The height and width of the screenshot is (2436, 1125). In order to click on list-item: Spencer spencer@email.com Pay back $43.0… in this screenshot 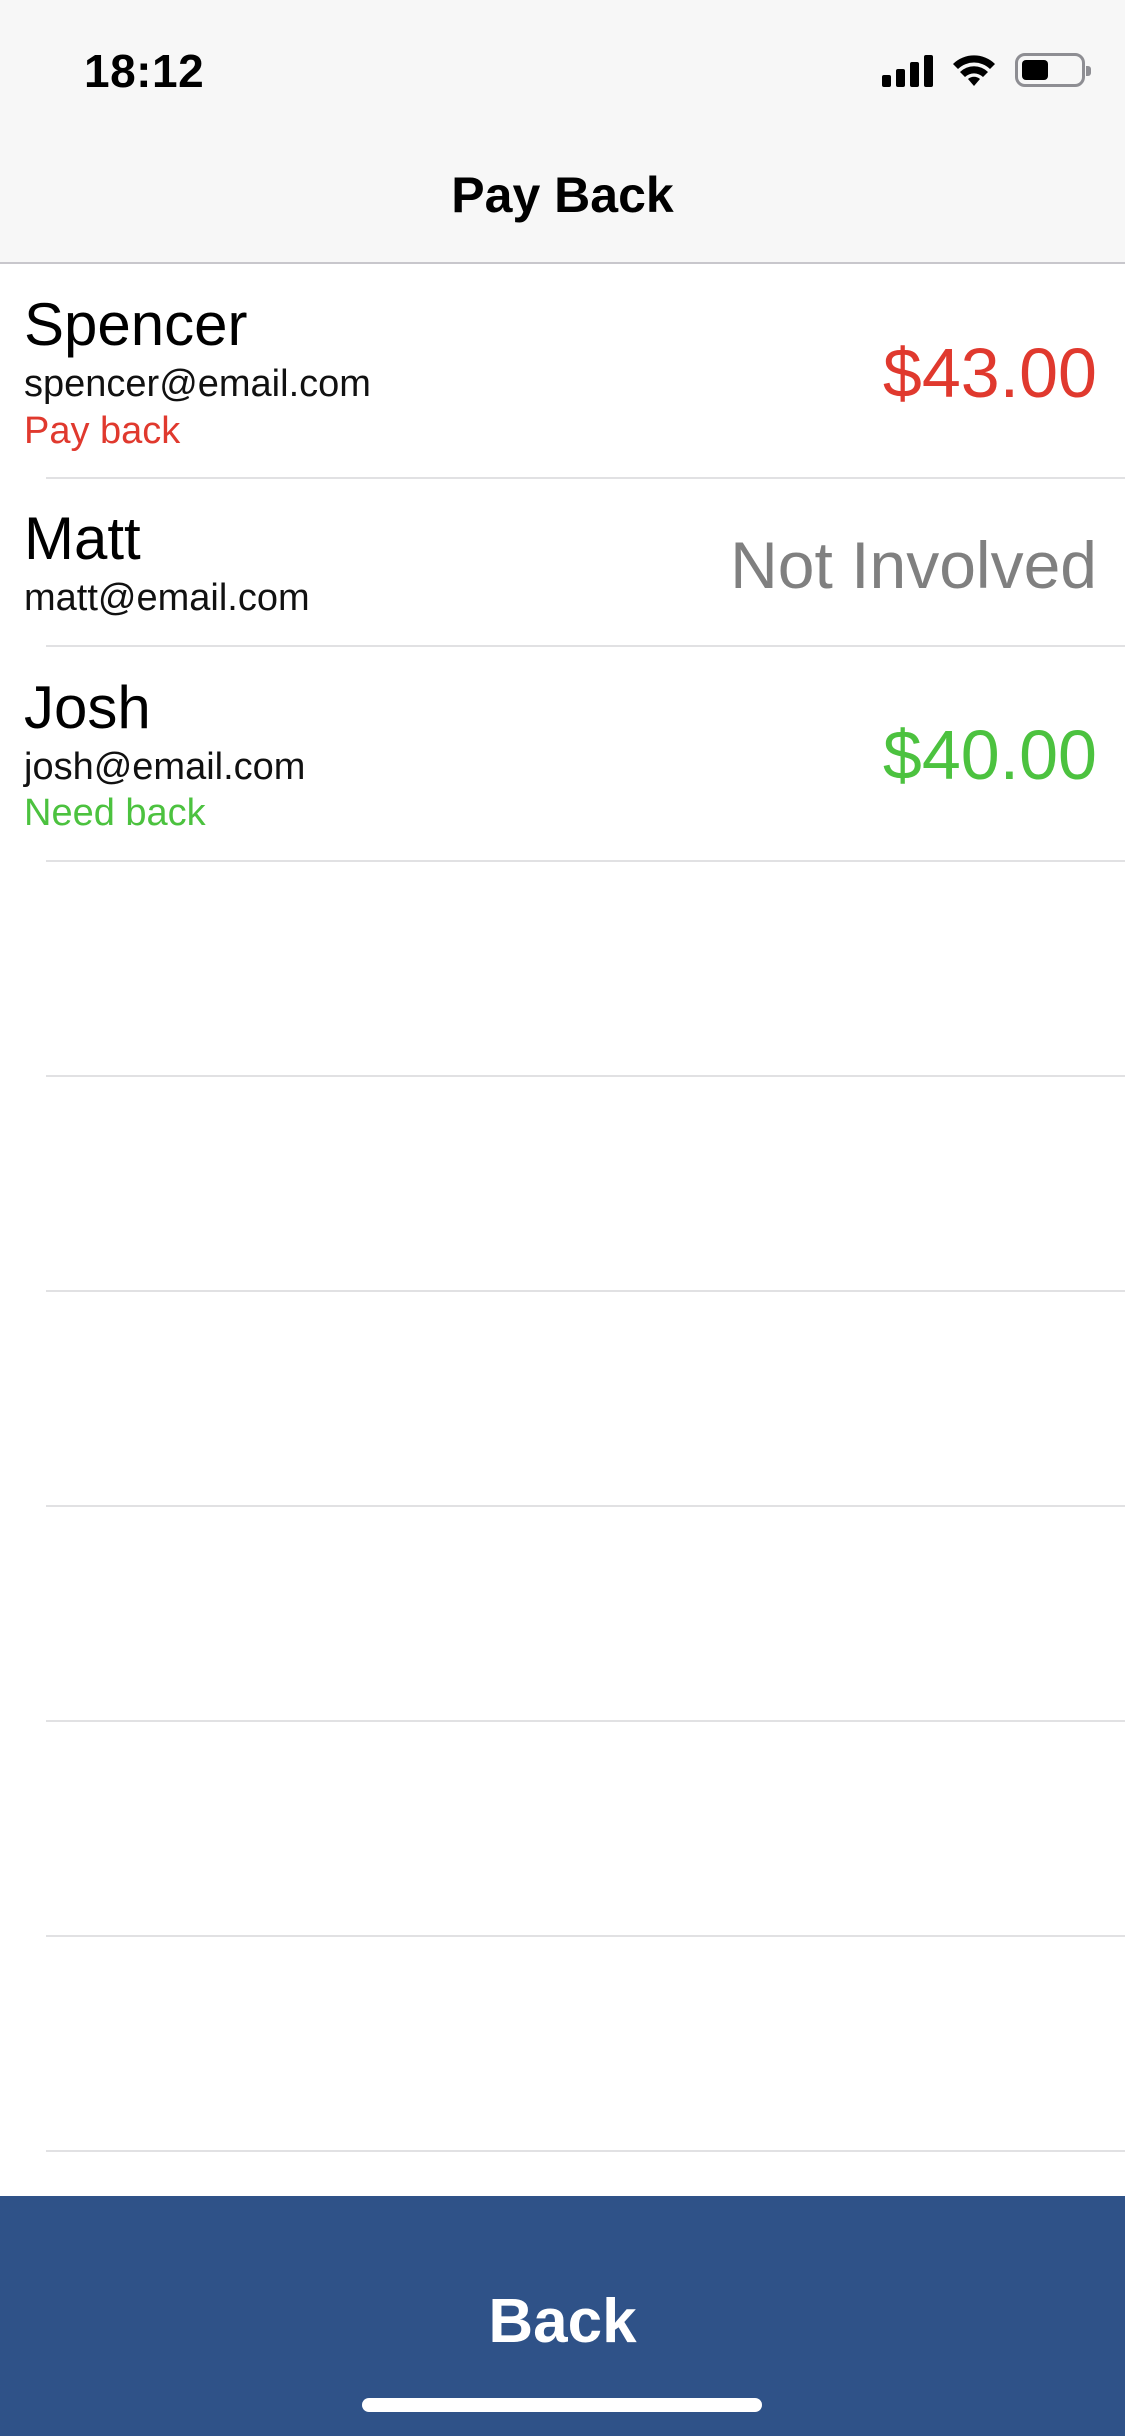, I will do `click(562, 372)`.